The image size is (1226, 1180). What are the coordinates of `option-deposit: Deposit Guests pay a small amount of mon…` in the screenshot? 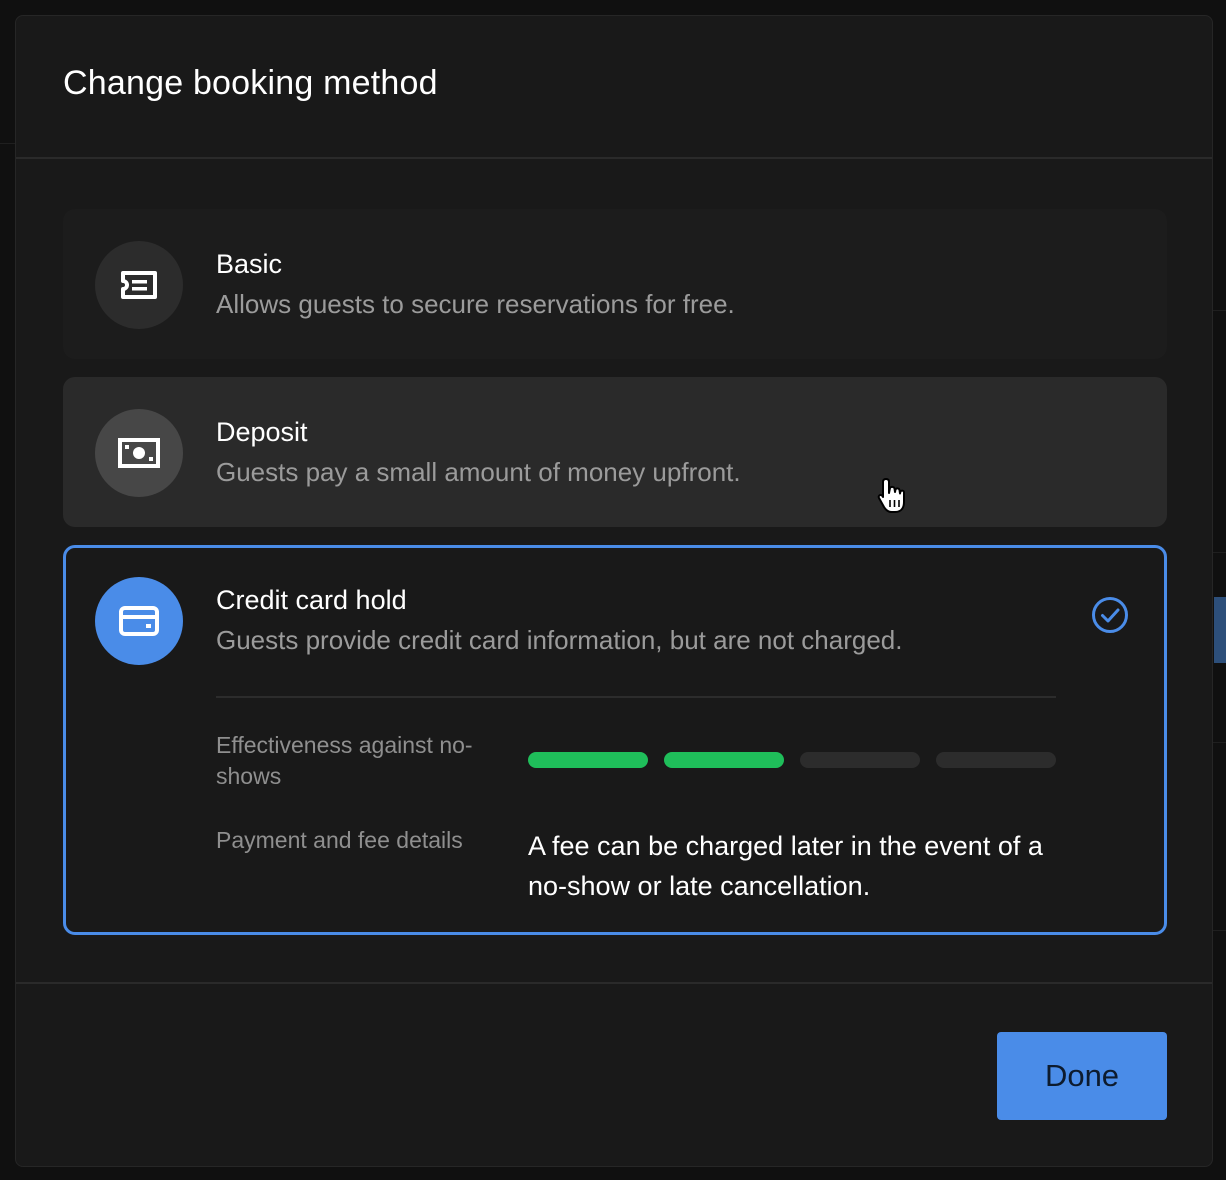 It's located at (615, 452).